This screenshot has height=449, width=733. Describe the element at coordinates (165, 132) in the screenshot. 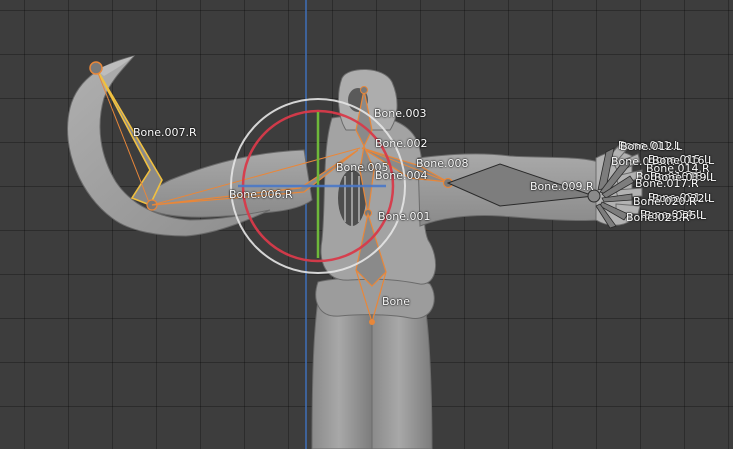

I see `bone-label-007-r: Bone.007.R` at that location.